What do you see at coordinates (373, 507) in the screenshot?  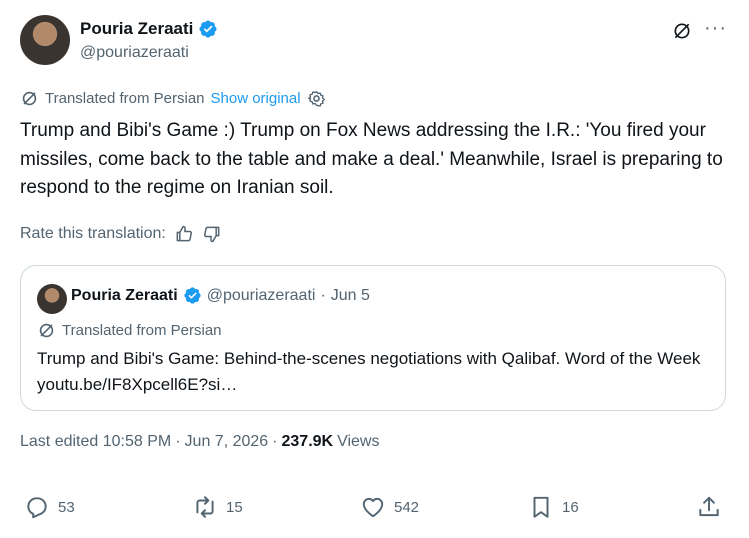 I see `heart-icon` at bounding box center [373, 507].